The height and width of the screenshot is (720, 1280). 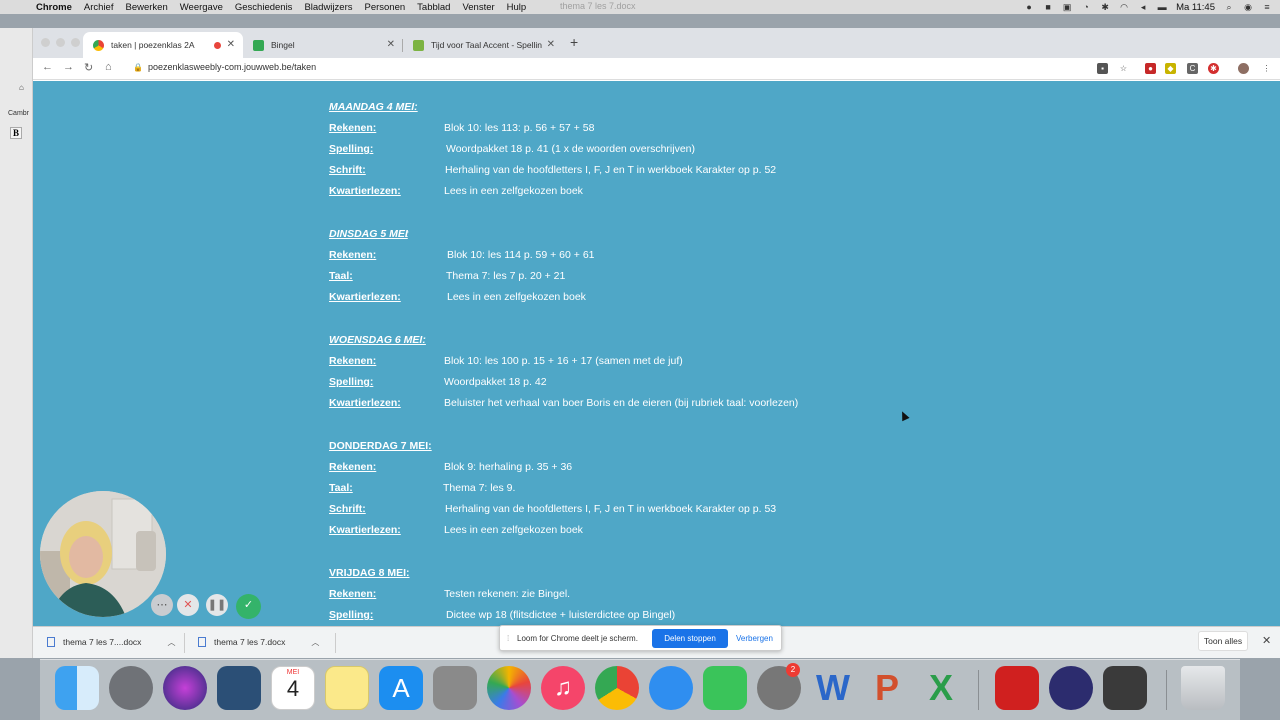 What do you see at coordinates (1170, 68) in the screenshot?
I see `extension-yellow-icon: ◆` at bounding box center [1170, 68].